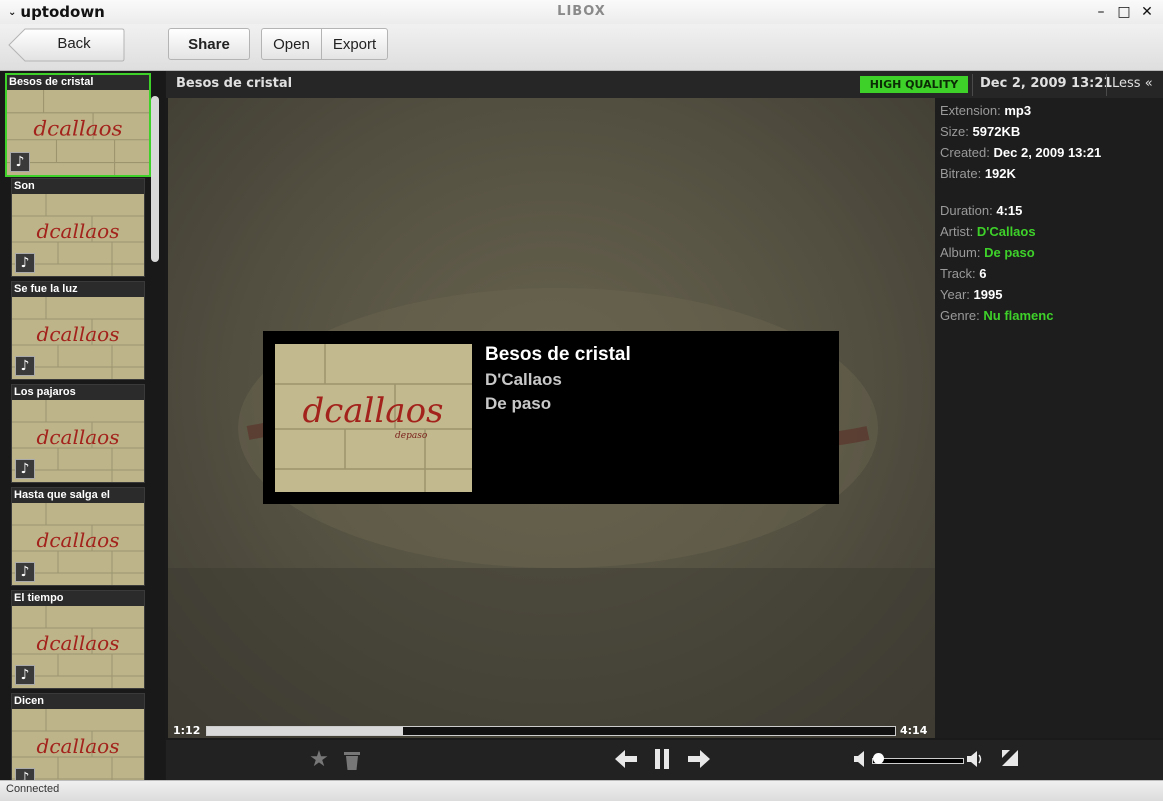 The width and height of the screenshot is (1163, 801). I want to click on svg-text: depaso, so click(411, 436).